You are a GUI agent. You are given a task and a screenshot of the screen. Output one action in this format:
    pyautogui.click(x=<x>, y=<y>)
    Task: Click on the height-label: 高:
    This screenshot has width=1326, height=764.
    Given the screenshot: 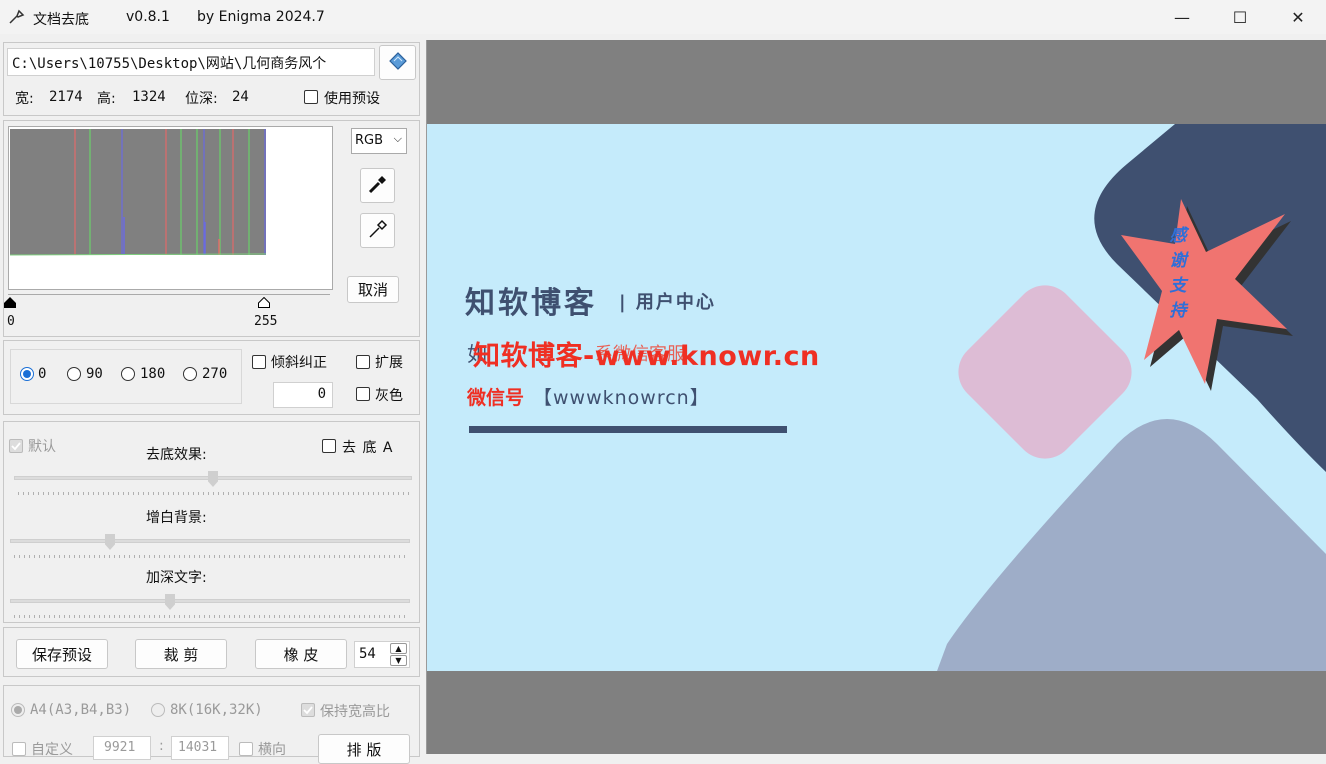 What is the action you would take?
    pyautogui.click(x=106, y=99)
    